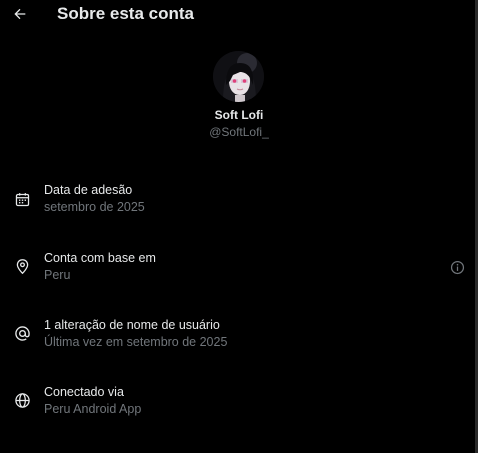 Image resolution: width=478 pixels, height=453 pixels. I want to click on globe-icon, so click(22, 400).